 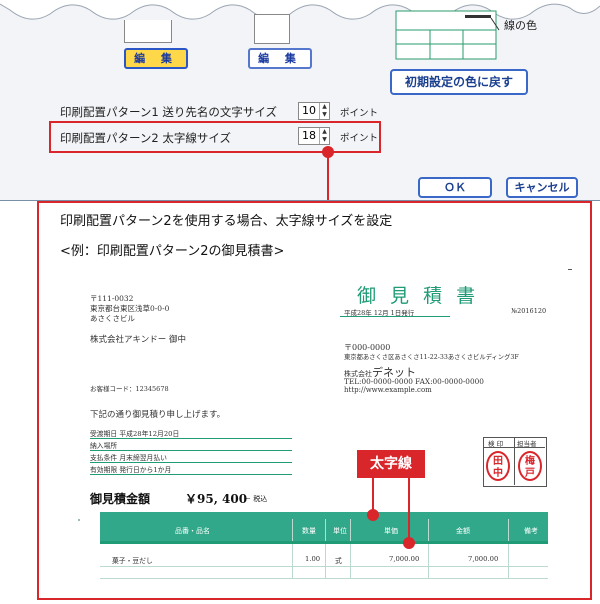 I want to click on invoice-title: 御 見 積 書, so click(x=418, y=296).